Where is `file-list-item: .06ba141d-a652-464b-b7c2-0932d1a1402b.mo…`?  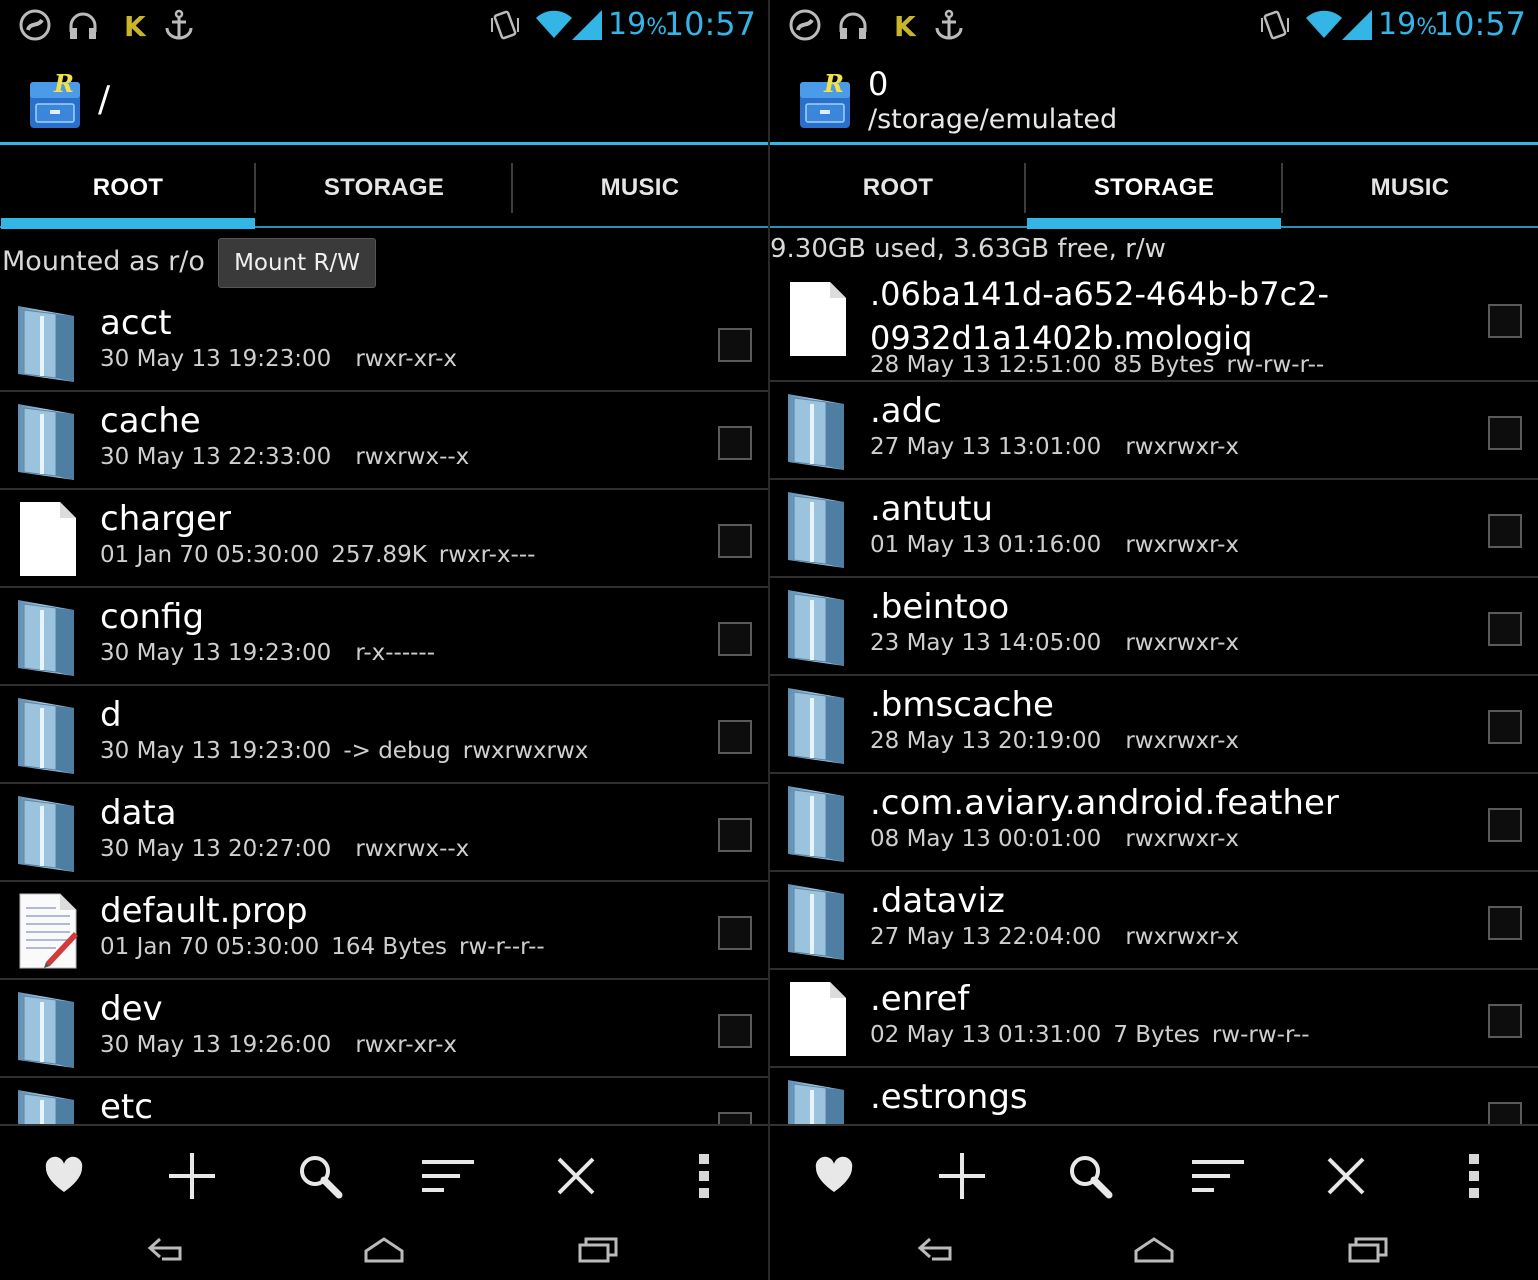
file-list-item: .06ba141d-a652-464b-b7c2-0932d1a1402b.mo… is located at coordinates (1154, 326).